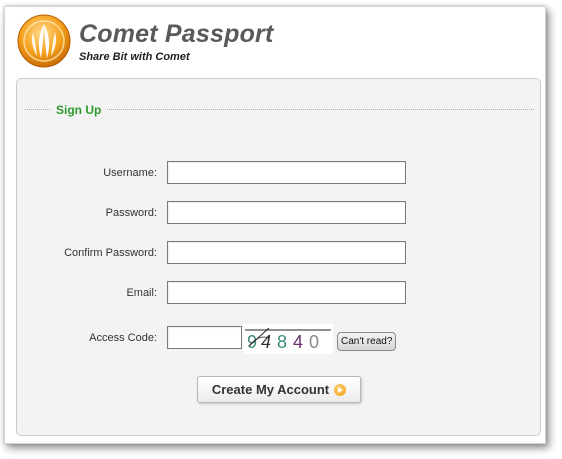  What do you see at coordinates (314, 342) in the screenshot?
I see `captcha-digit: 0` at bounding box center [314, 342].